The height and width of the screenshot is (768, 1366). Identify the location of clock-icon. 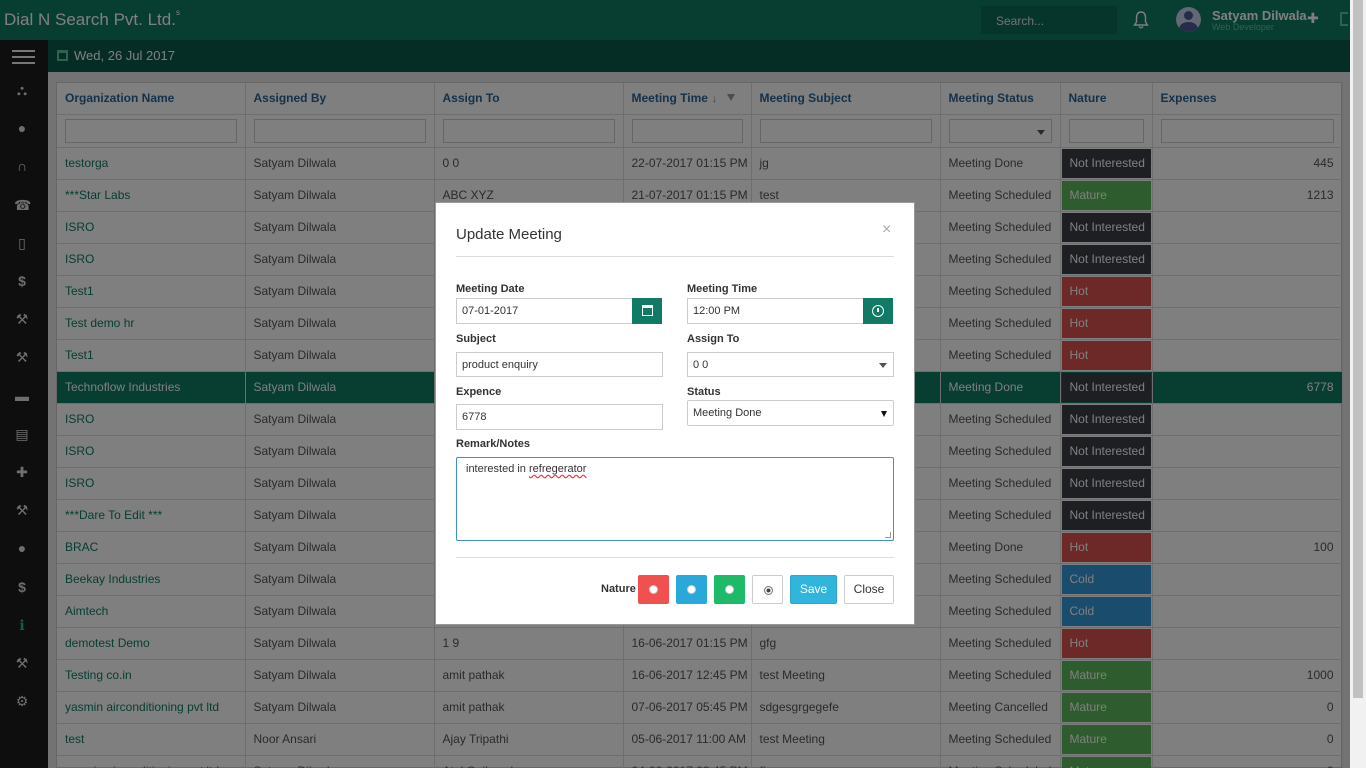
(878, 311).